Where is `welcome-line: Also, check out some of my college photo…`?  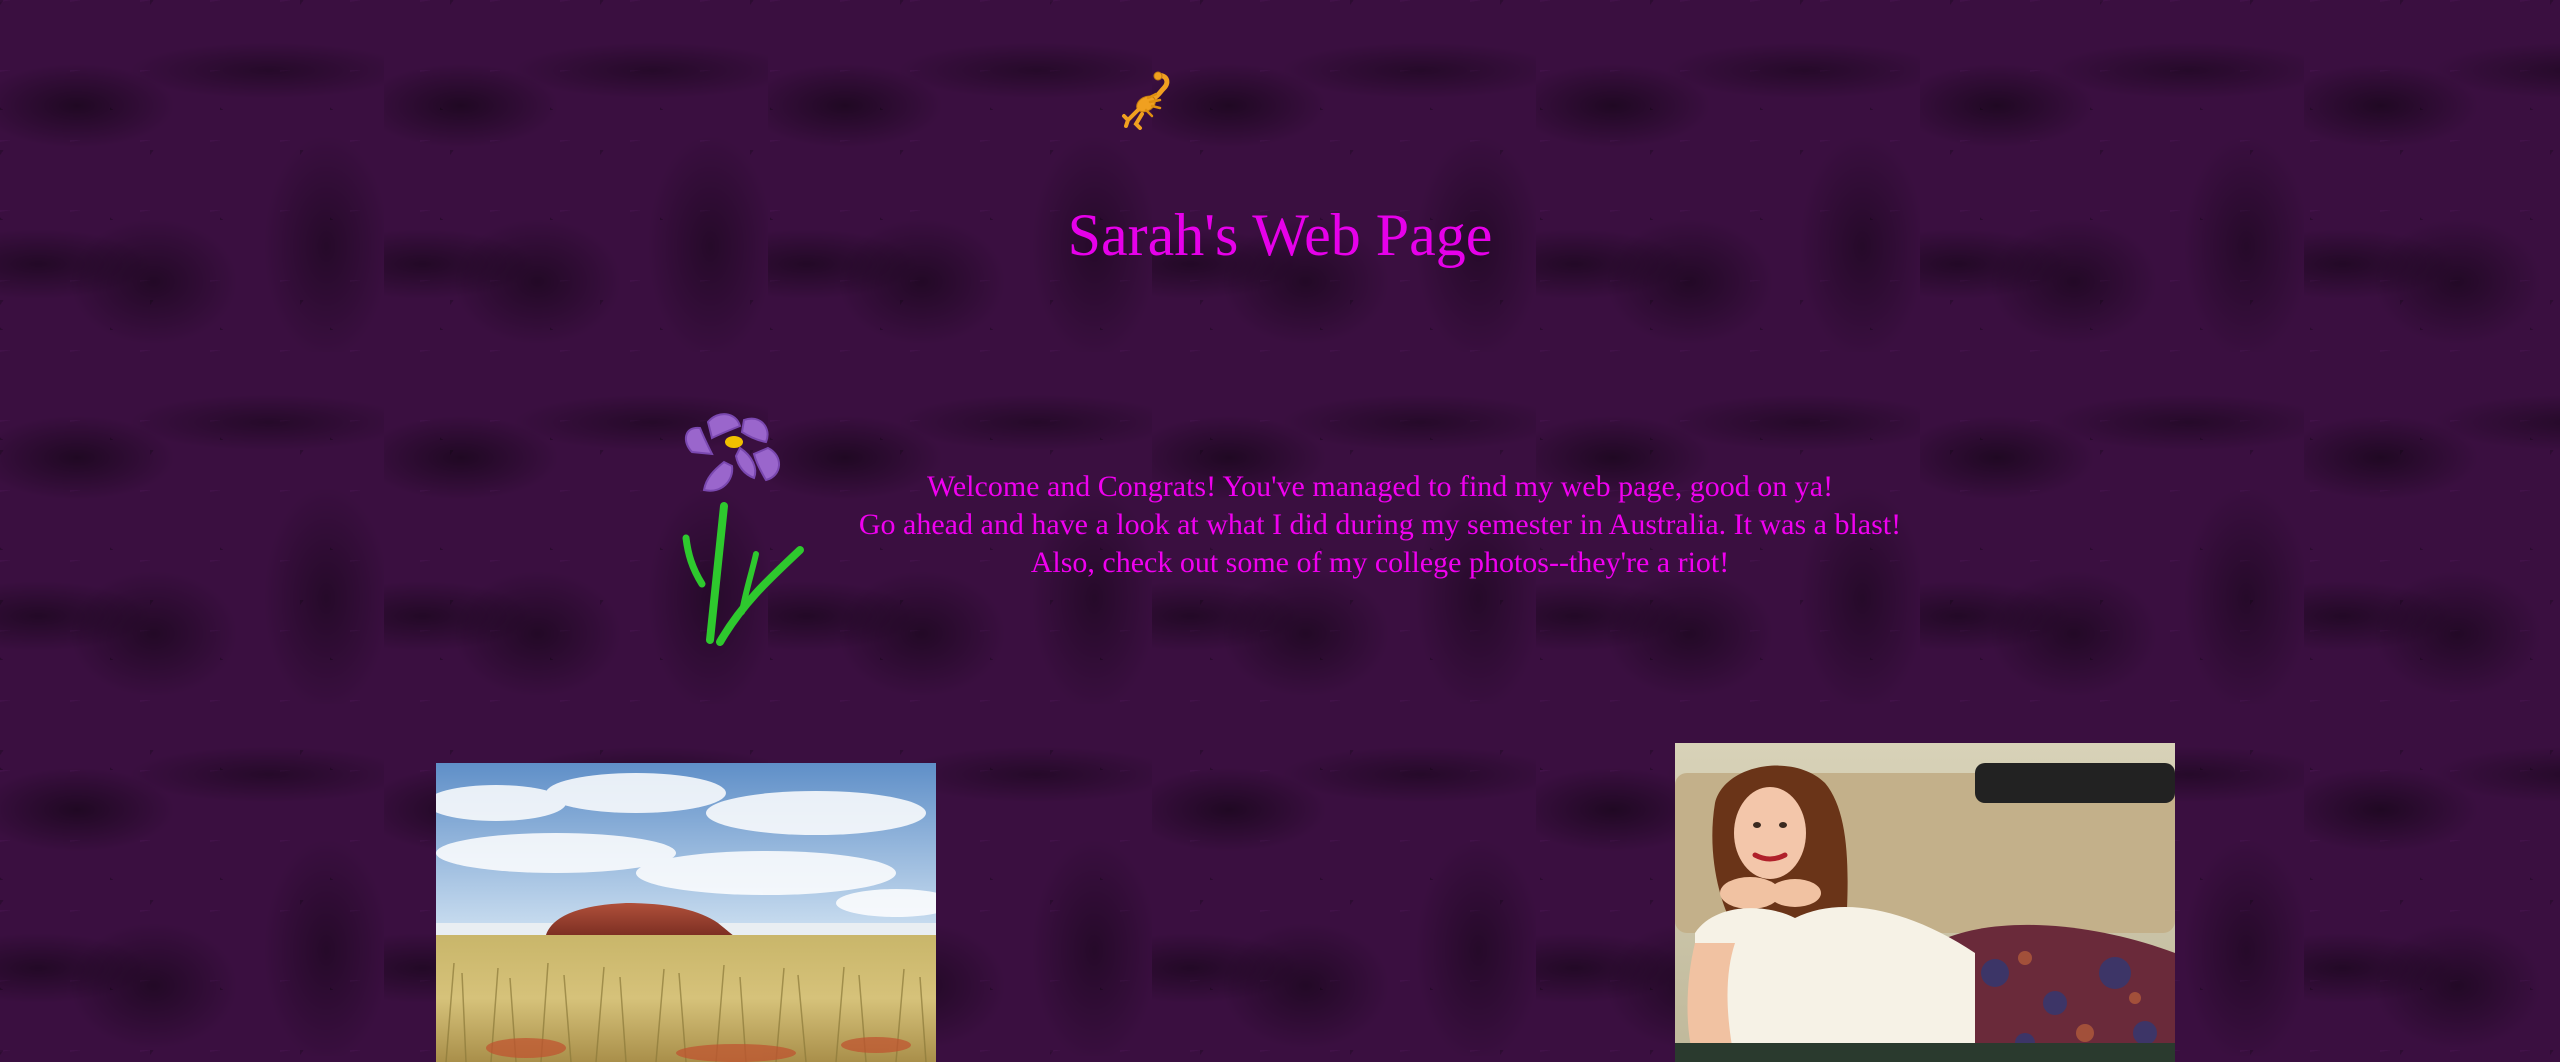
welcome-line: Also, check out some of my college photo… is located at coordinates (1380, 562).